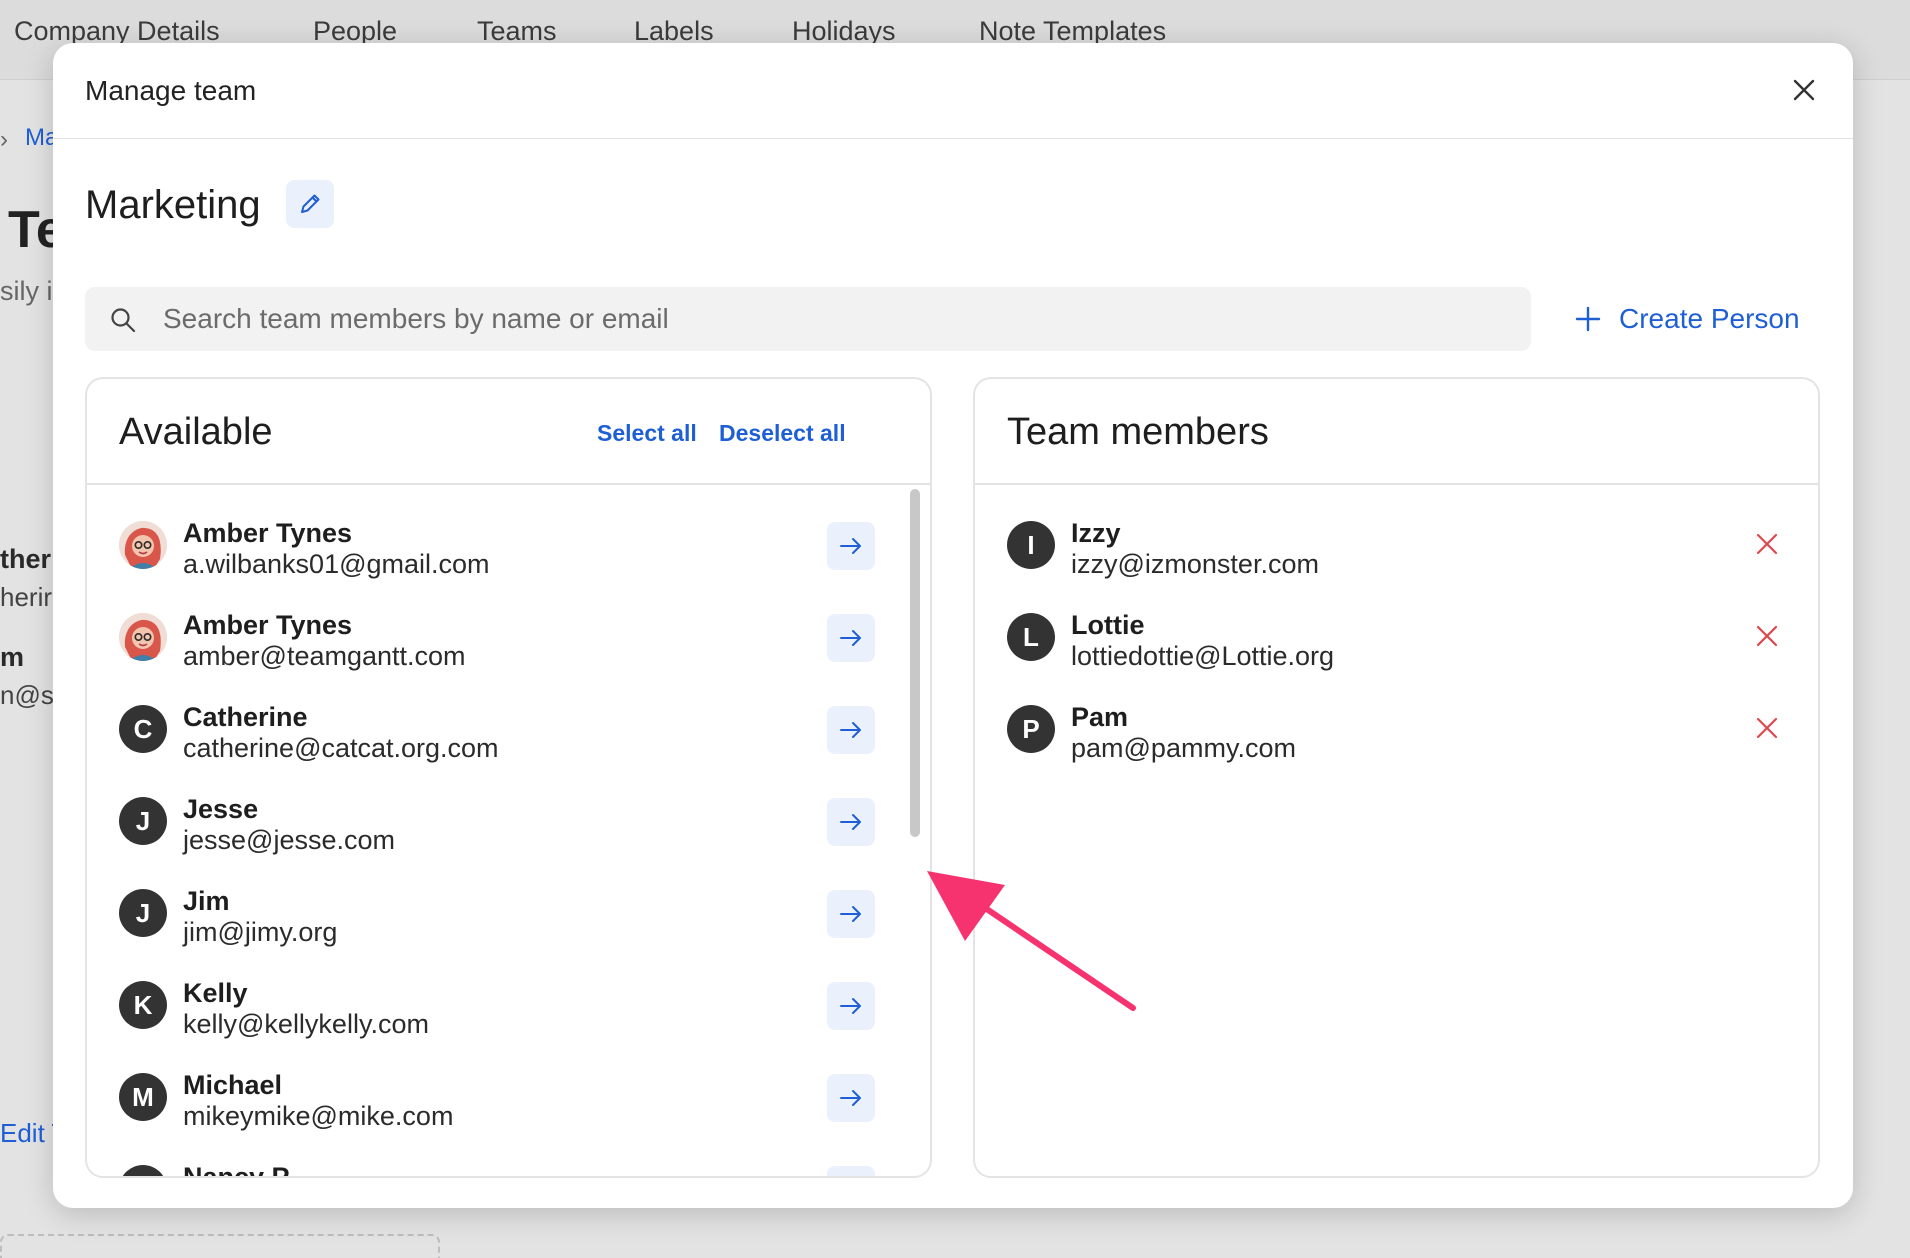 The height and width of the screenshot is (1258, 1910). I want to click on team-name: Marketing, so click(173, 205).